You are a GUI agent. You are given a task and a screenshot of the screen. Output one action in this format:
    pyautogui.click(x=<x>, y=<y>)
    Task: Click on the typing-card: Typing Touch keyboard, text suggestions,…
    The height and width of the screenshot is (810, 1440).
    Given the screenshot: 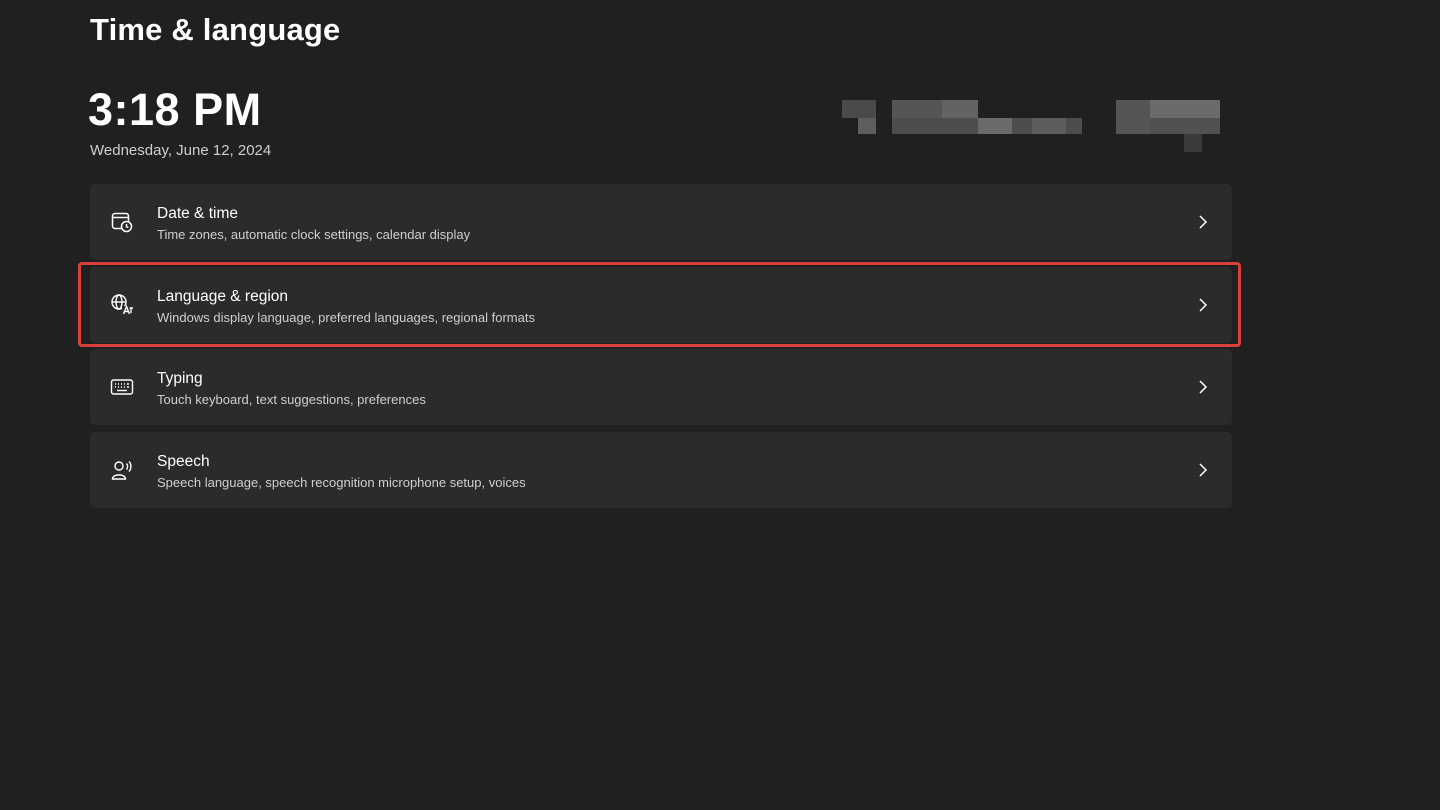 What is the action you would take?
    pyautogui.click(x=661, y=387)
    